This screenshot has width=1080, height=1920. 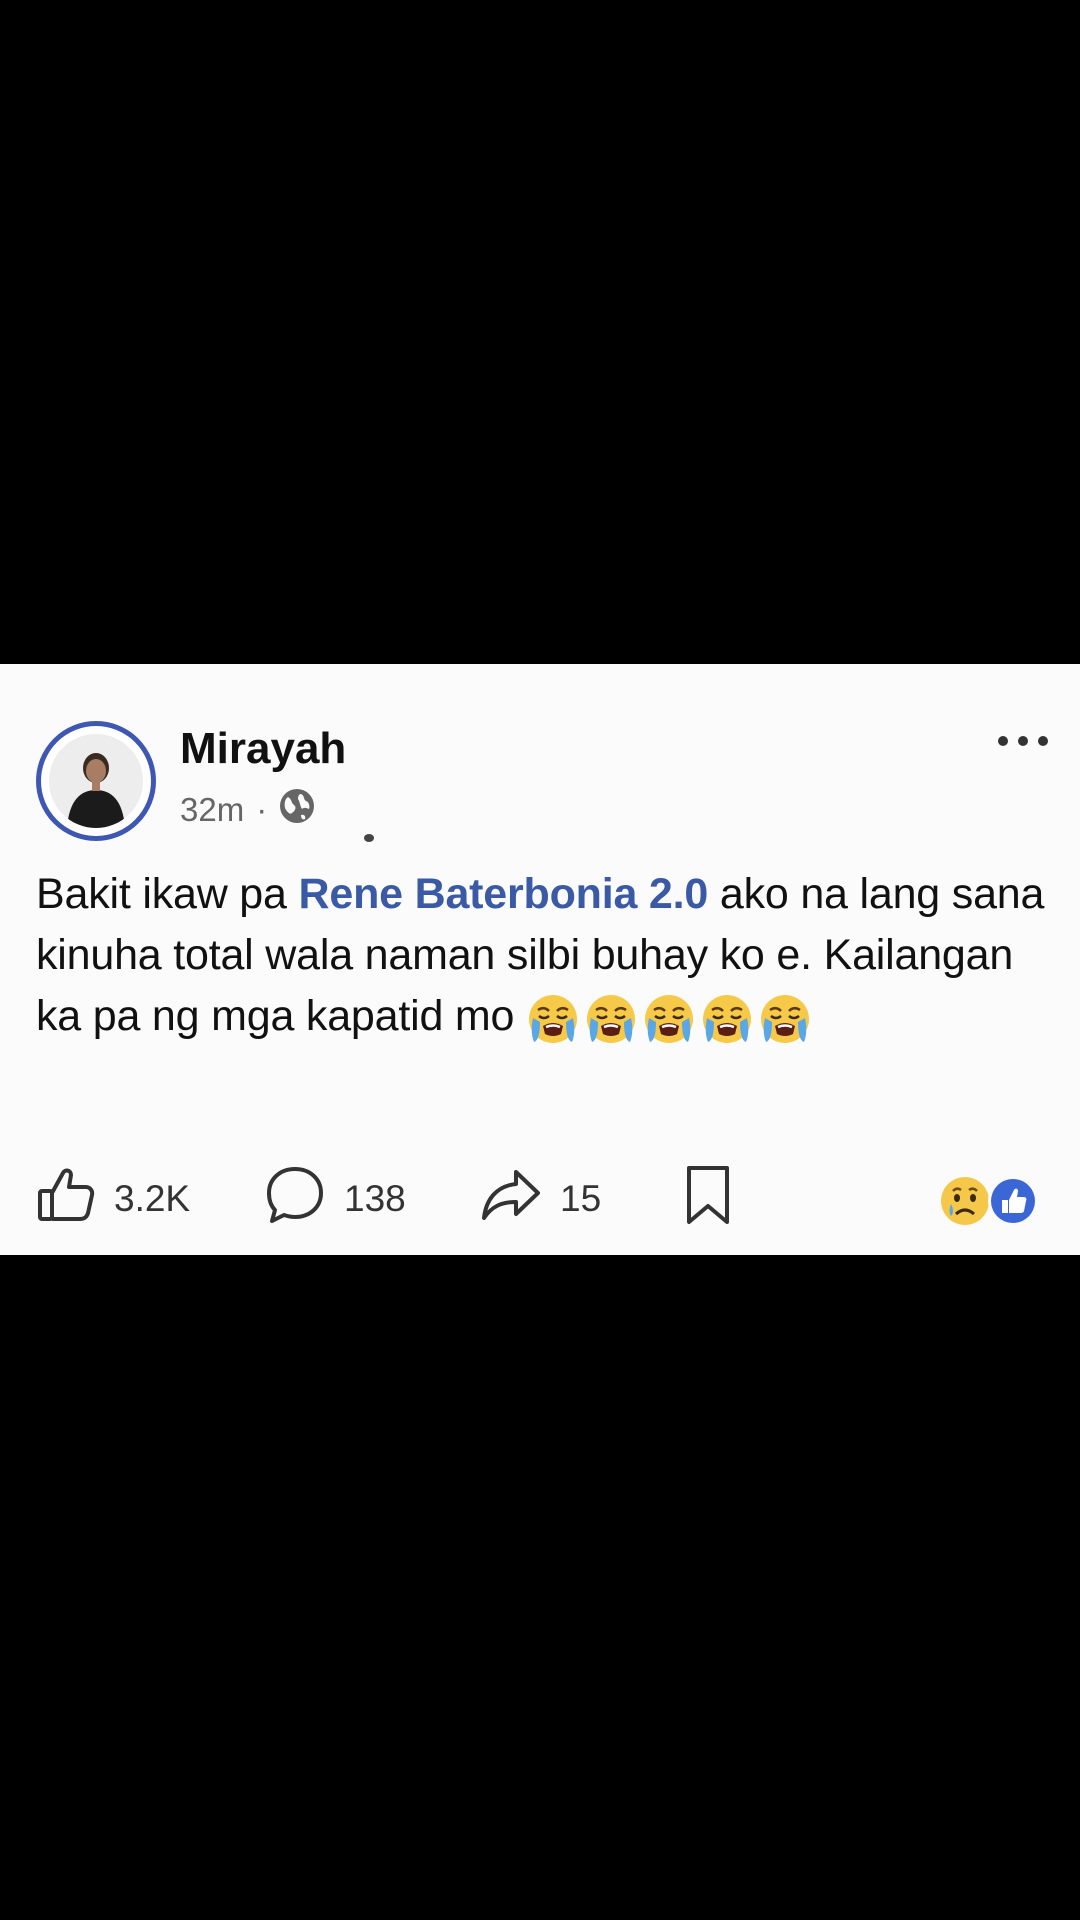 I want to click on post-meta: 32m ·, so click(x=247, y=810).